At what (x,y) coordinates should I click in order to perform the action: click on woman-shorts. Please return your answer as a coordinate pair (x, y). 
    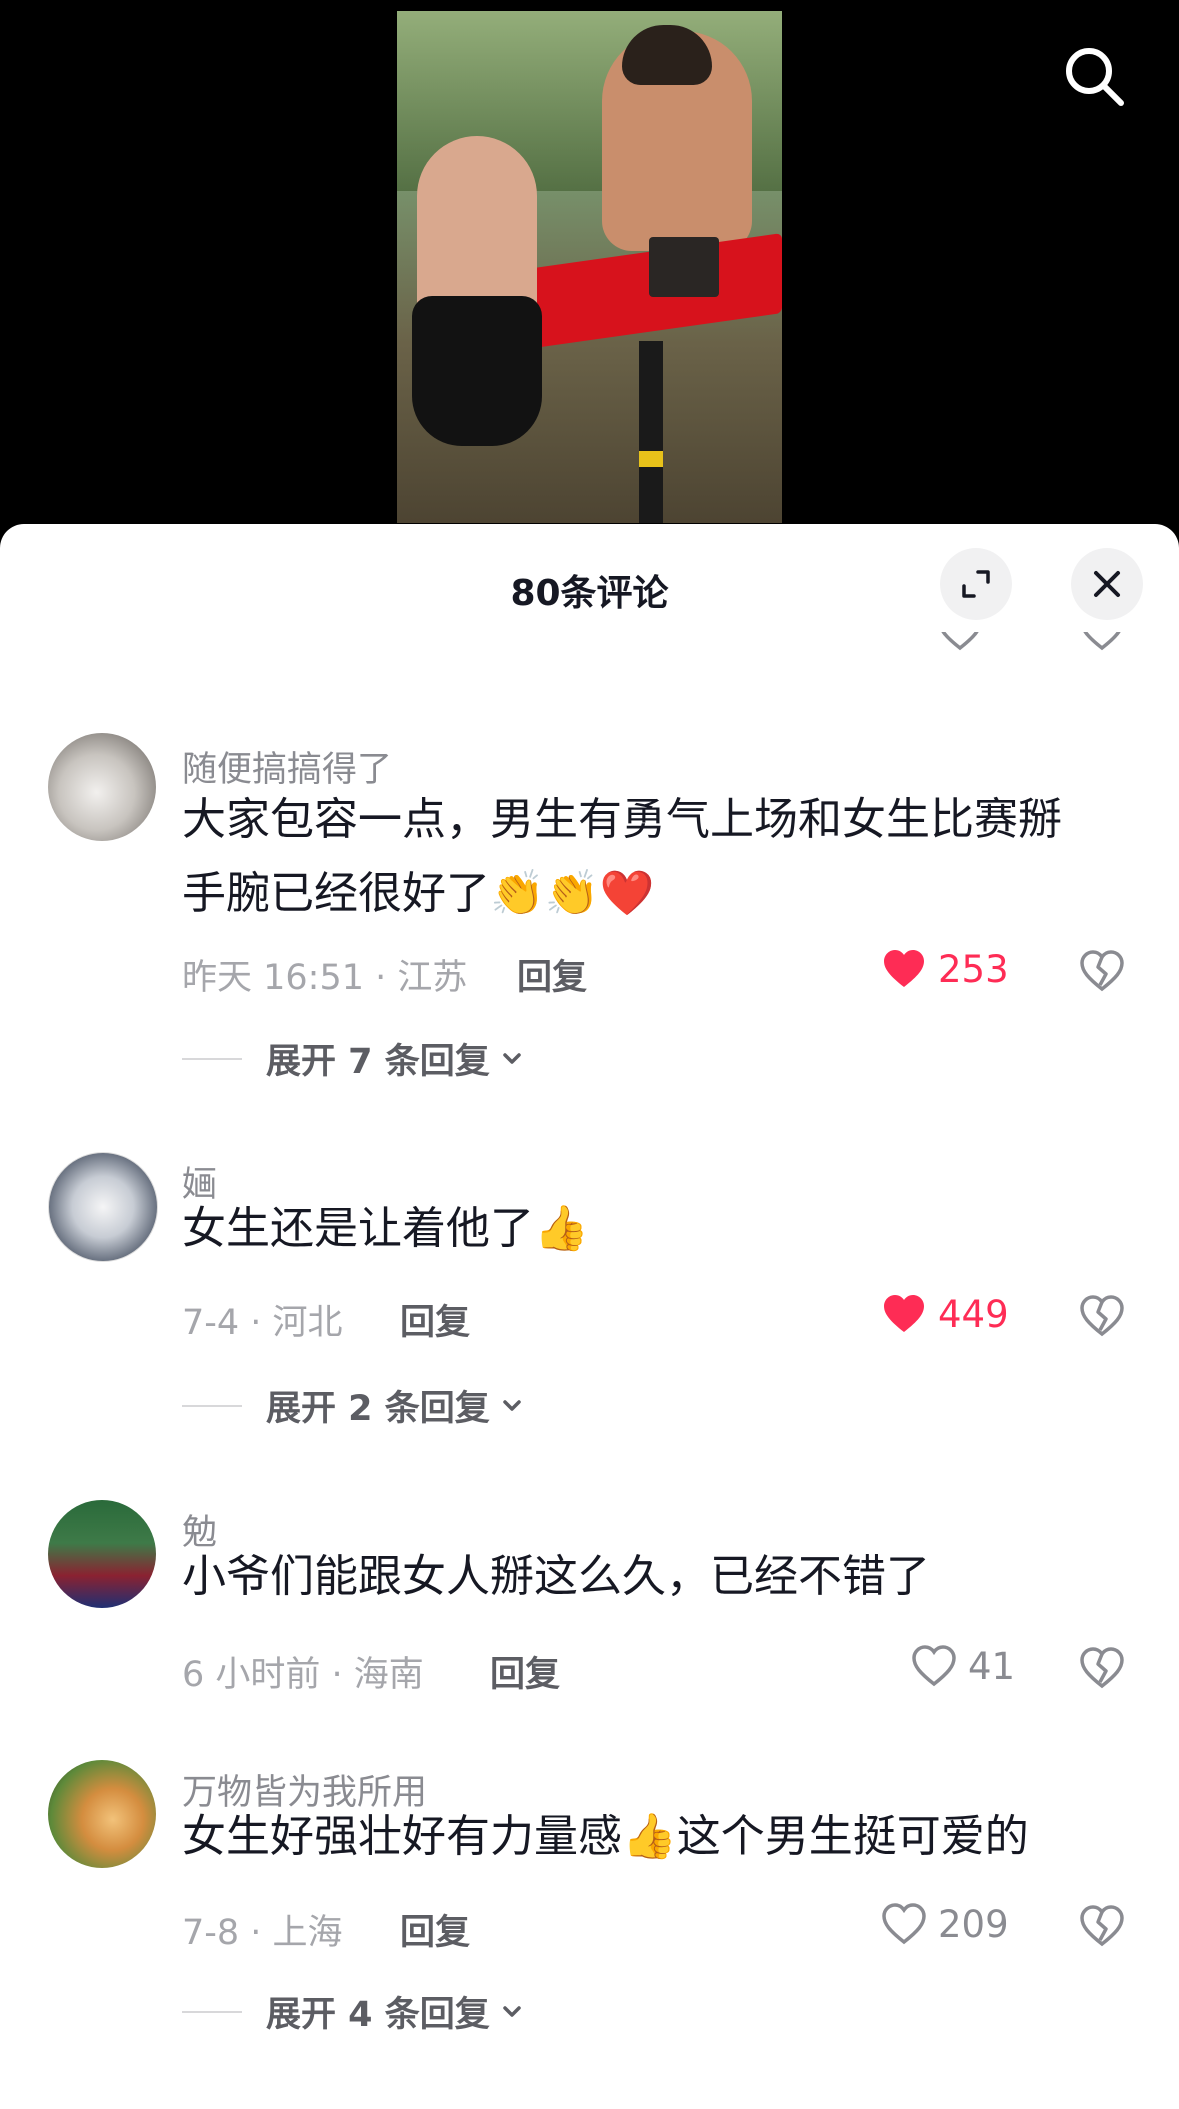
    Looking at the image, I should click on (477, 371).